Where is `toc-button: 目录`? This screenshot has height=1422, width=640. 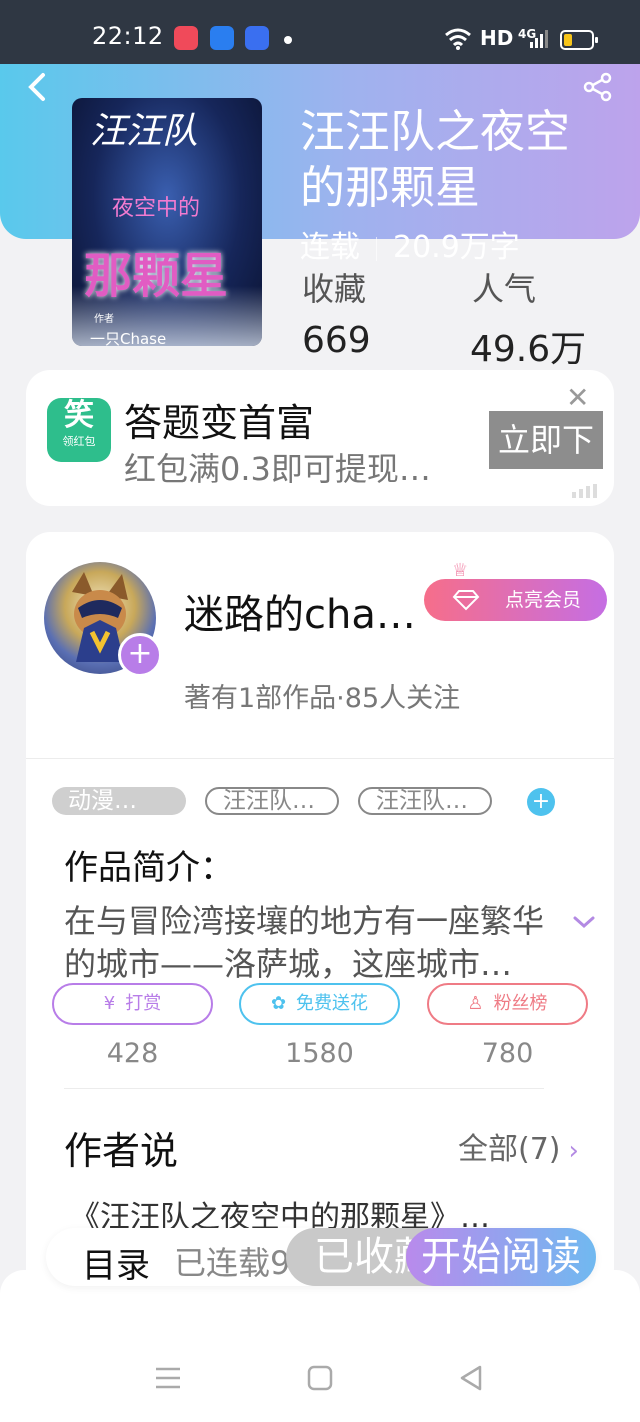 toc-button: 目录 is located at coordinates (116, 1262).